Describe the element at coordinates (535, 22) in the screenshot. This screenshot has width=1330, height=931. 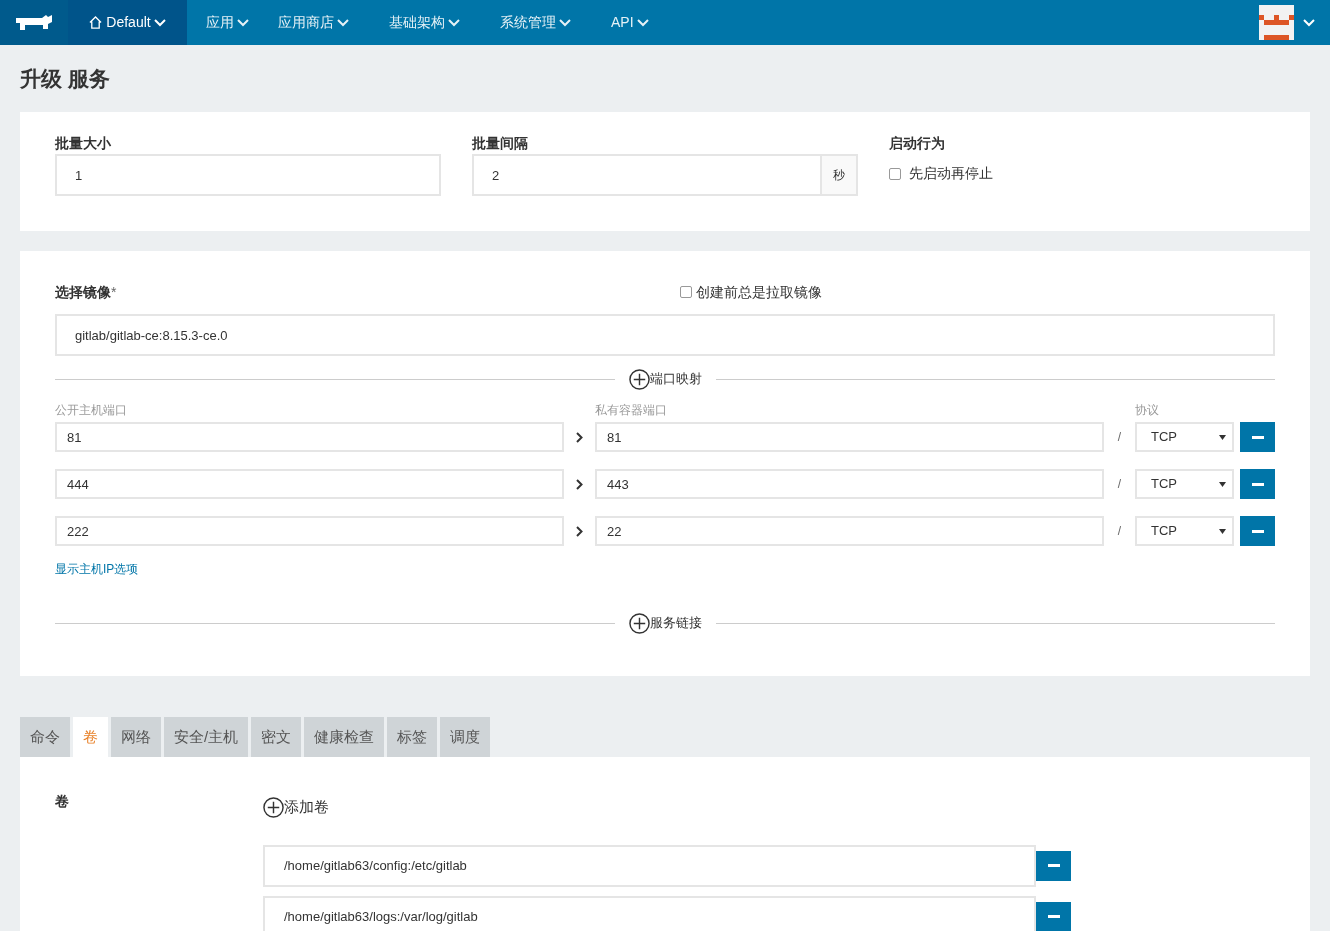
I see `nav-menu-item: 系统管理` at that location.